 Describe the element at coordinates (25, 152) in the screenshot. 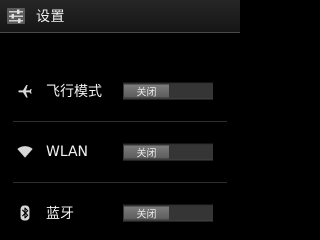

I see `wifi-icon` at that location.